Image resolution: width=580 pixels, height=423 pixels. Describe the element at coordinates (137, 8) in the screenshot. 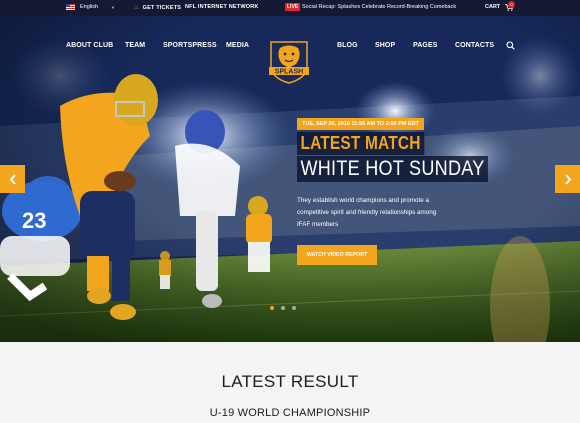

I see `fire-icon: ♨` at that location.